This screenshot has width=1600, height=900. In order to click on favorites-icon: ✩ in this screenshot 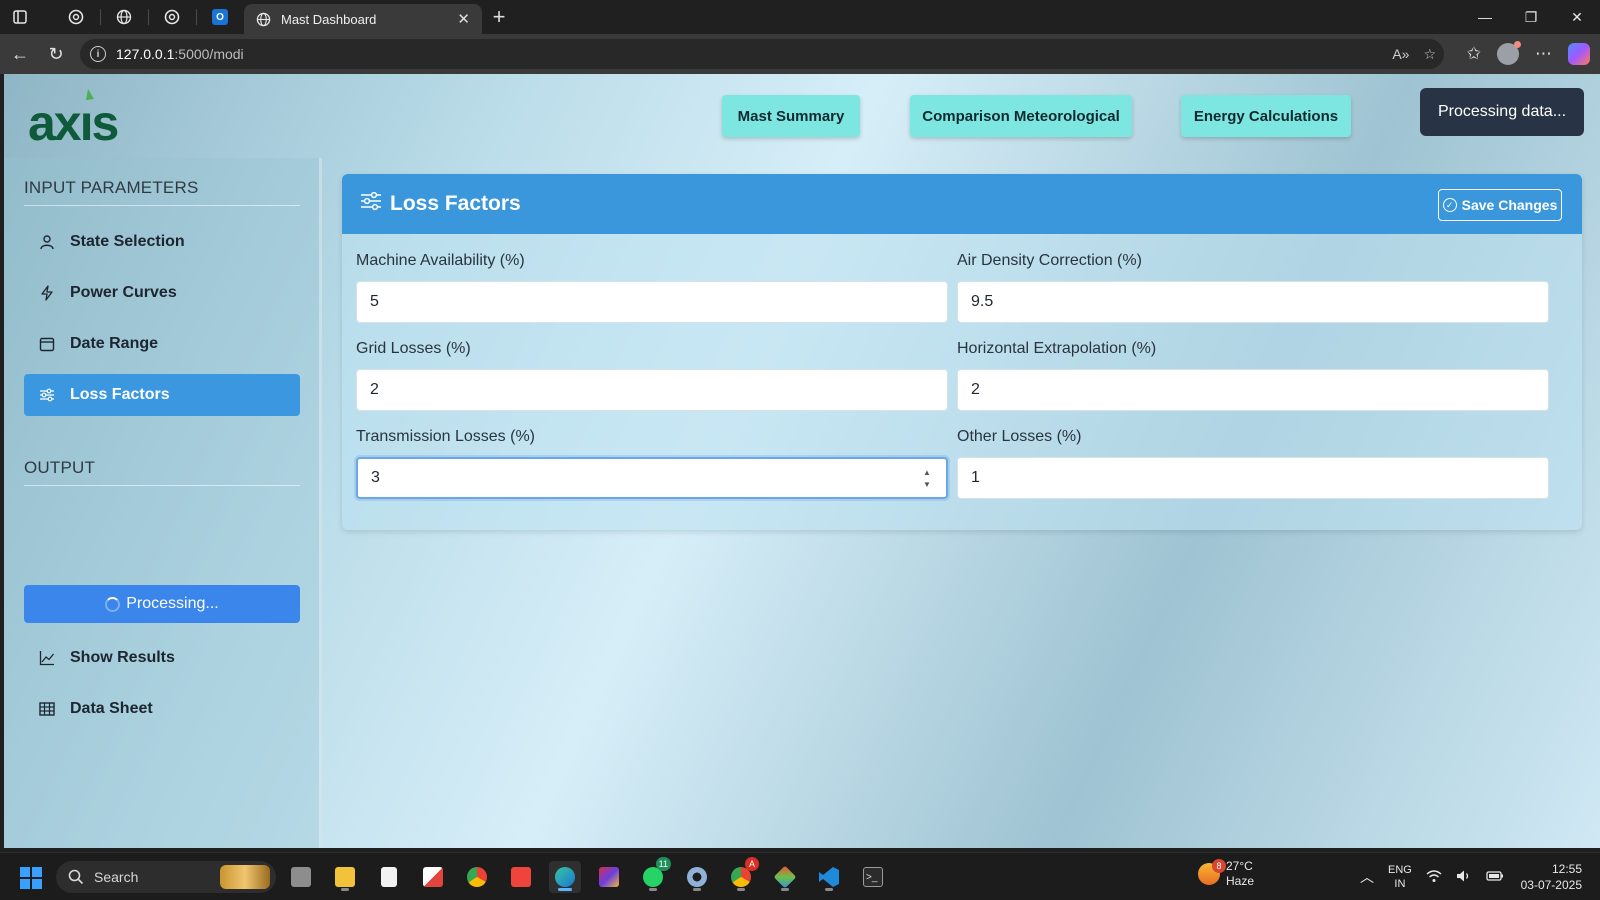, I will do `click(1474, 54)`.